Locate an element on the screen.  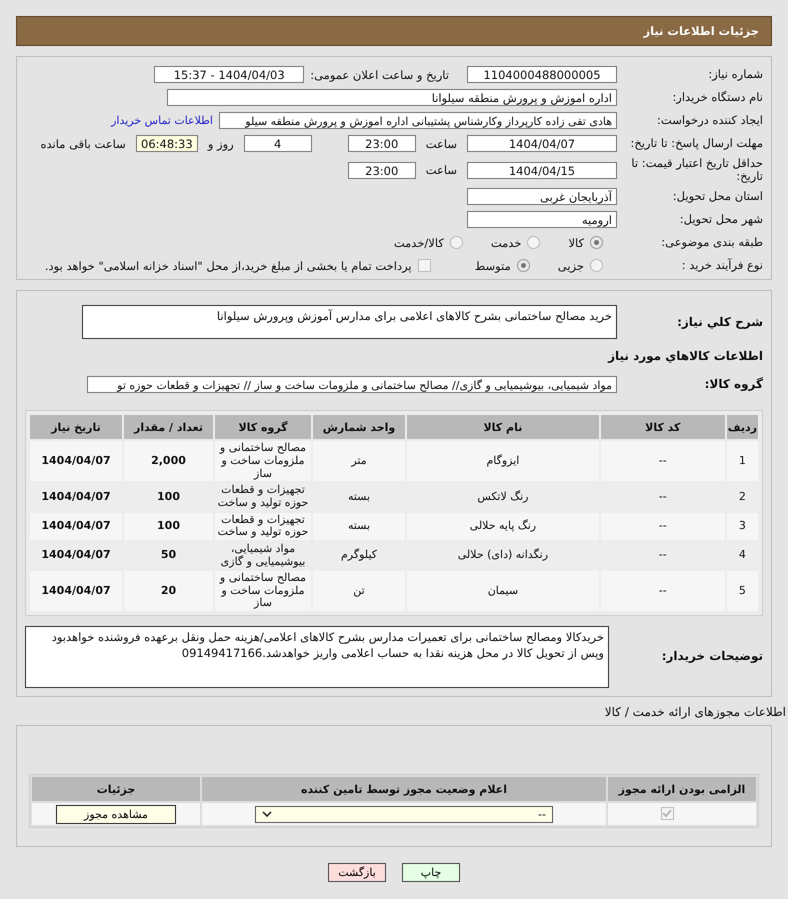
view-permit-button: مشاهده مجوز is located at coordinates (116, 814).